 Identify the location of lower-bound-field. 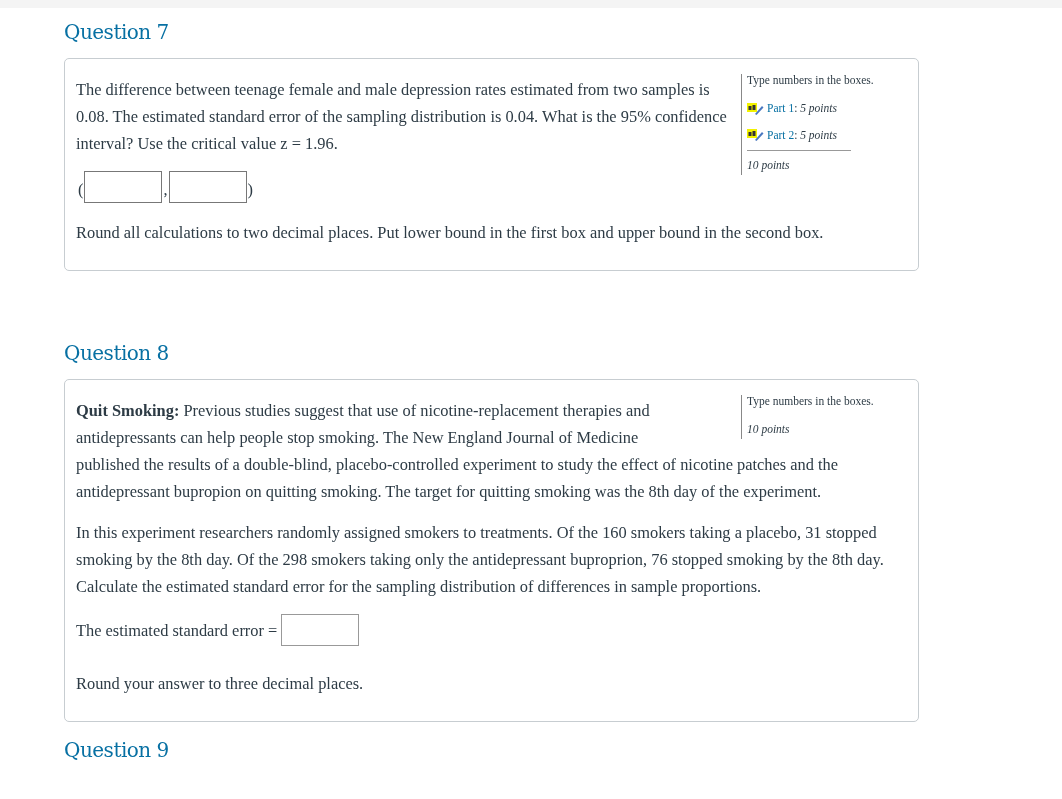
(123, 187).